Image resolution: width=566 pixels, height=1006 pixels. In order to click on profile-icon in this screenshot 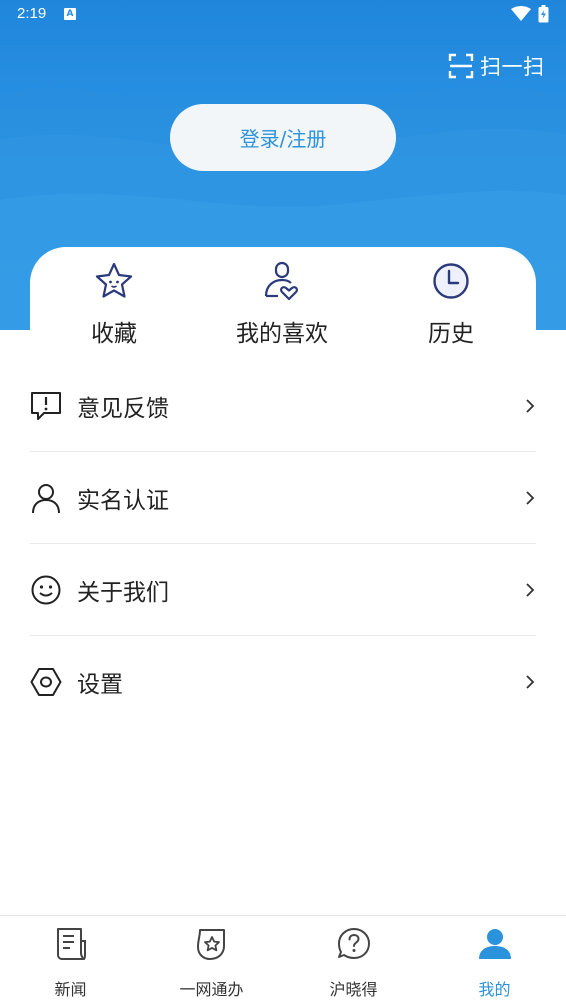, I will do `click(494, 944)`.